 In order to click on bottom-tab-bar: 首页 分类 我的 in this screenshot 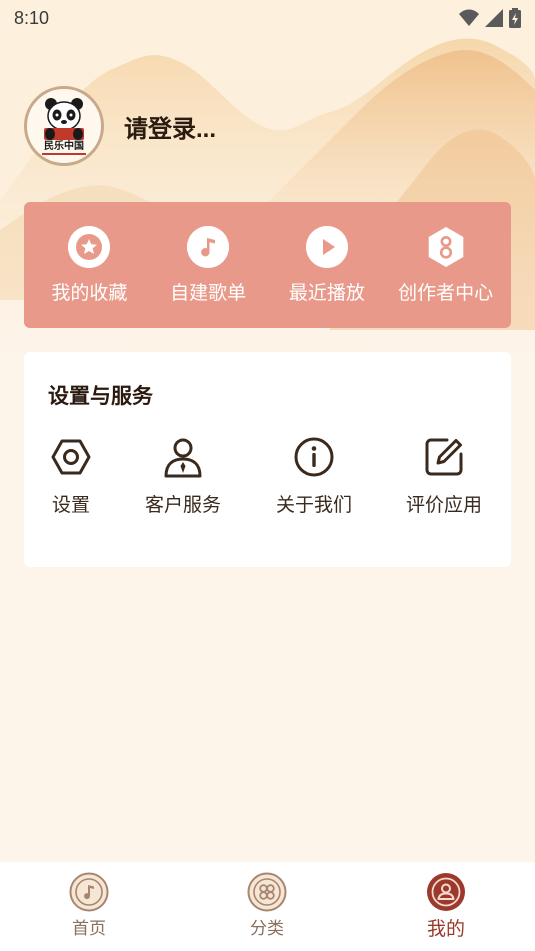, I will do `click(267, 906)`.